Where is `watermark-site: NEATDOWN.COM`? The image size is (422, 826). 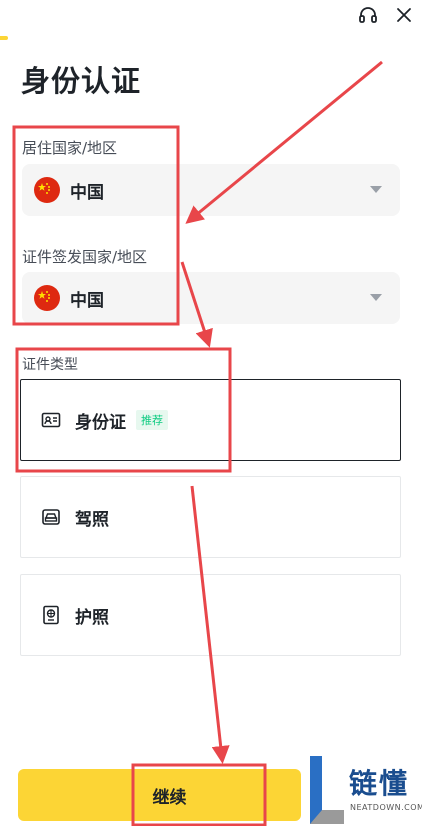
watermark-site: NEATDOWN.COM is located at coordinates (386, 807).